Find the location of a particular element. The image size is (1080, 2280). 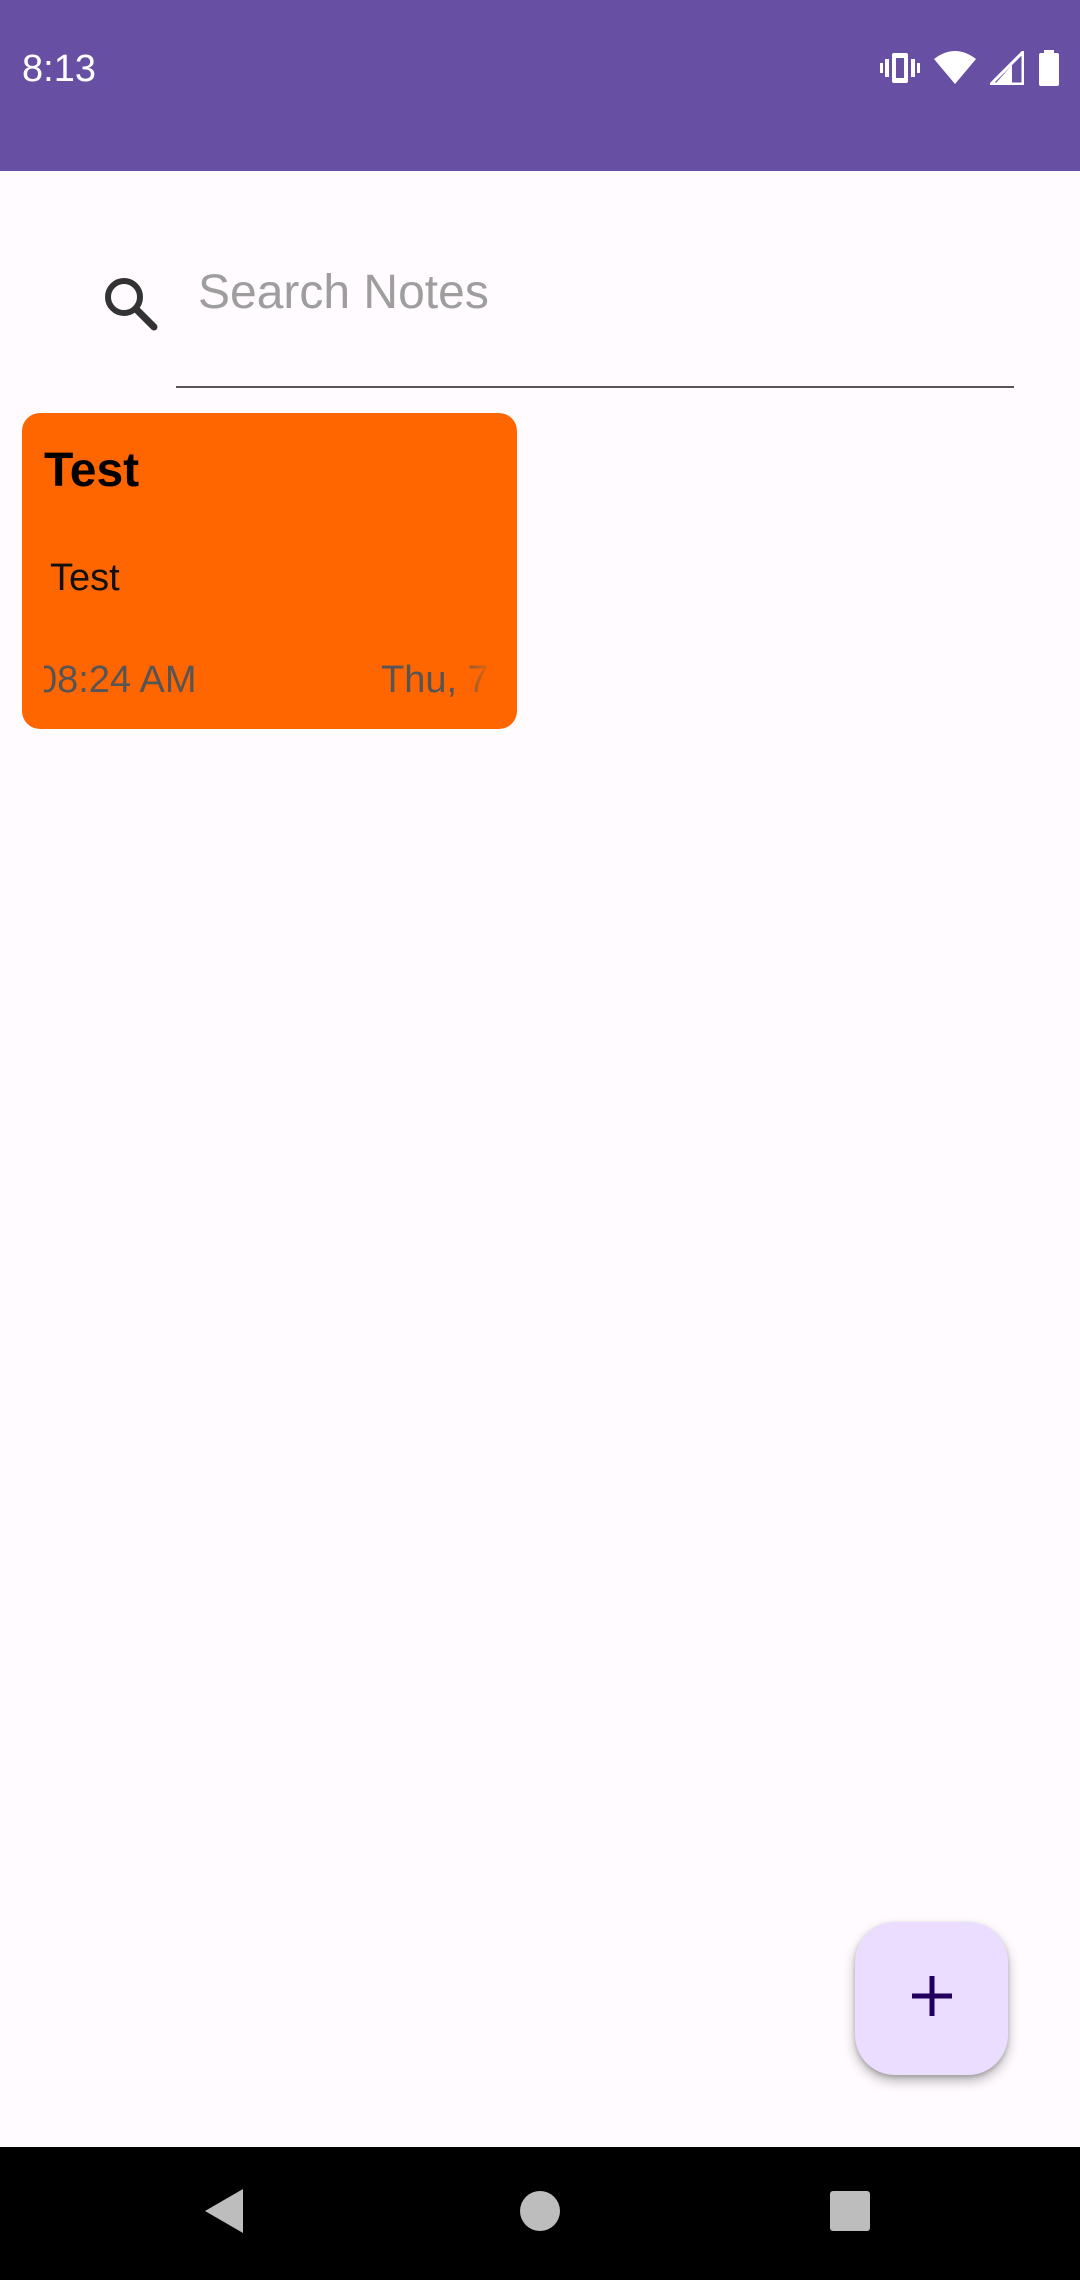

status-icons is located at coordinates (970, 68).